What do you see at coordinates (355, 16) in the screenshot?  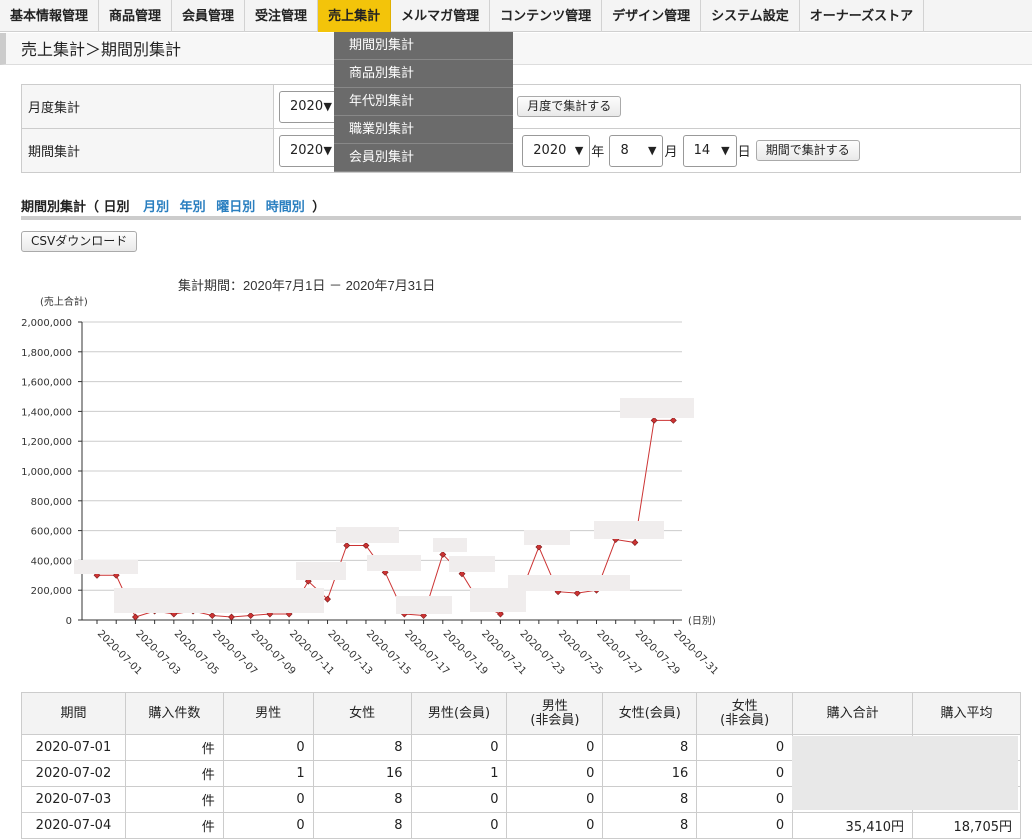 I see `nav-sales: 売上集計` at bounding box center [355, 16].